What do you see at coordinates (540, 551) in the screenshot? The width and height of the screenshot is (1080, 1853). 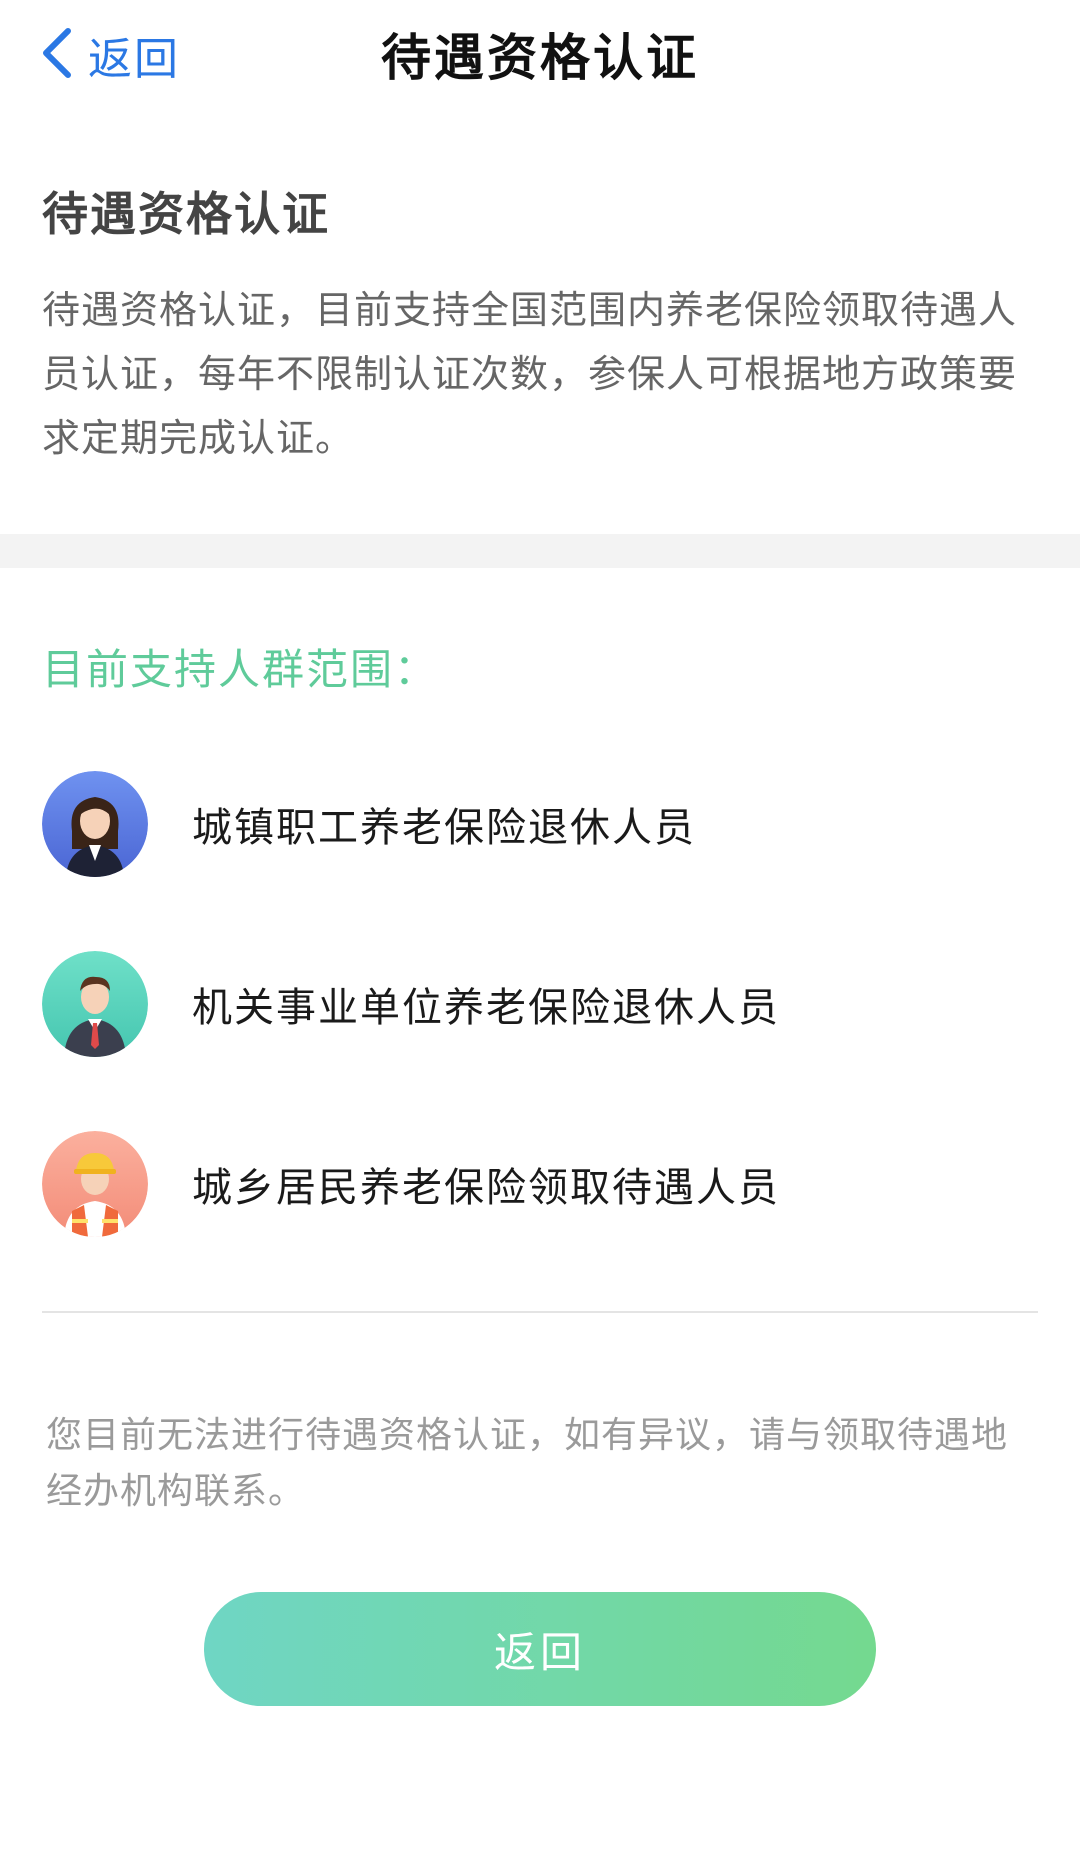 I see `section-divider` at bounding box center [540, 551].